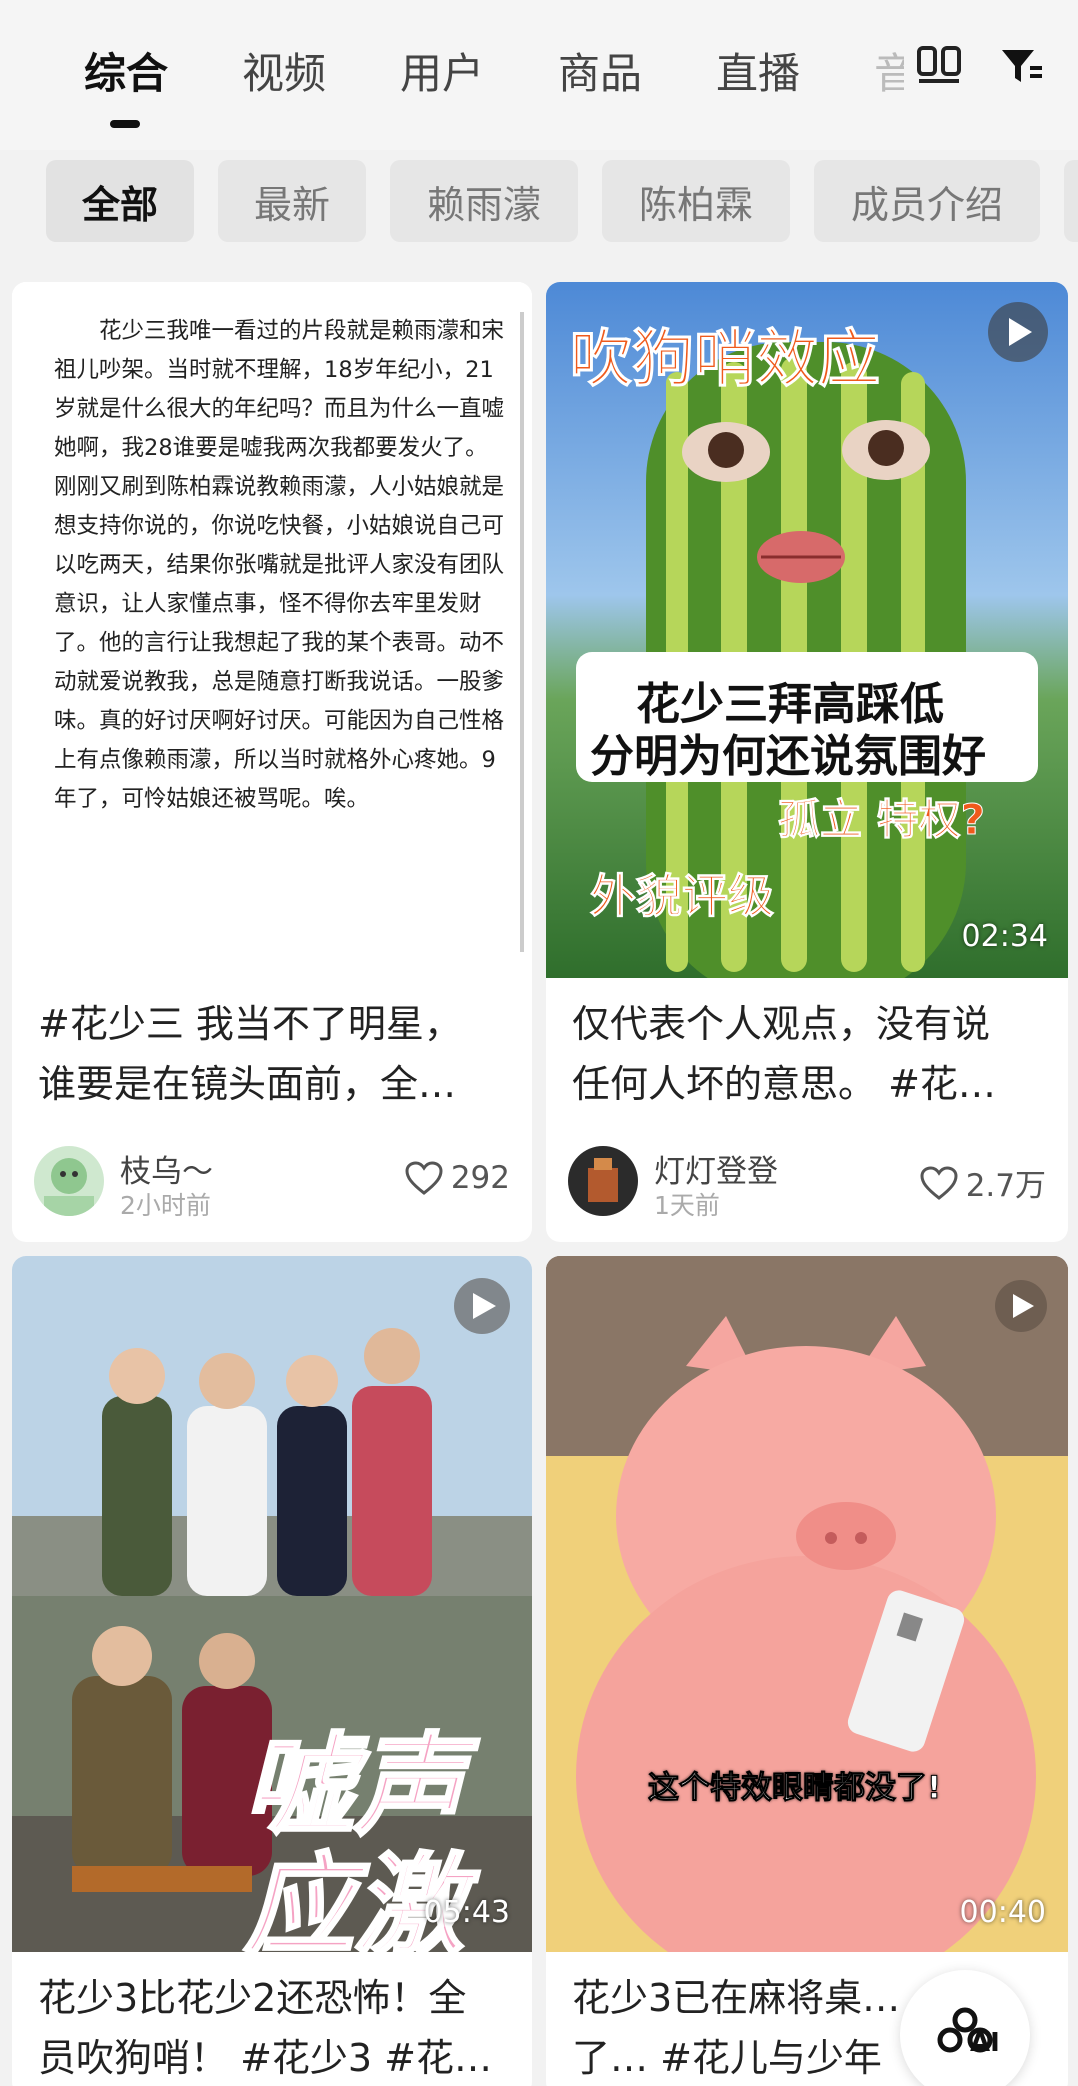 The width and height of the screenshot is (1078, 2086). What do you see at coordinates (442, 70) in the screenshot?
I see `tab-users: 用户` at bounding box center [442, 70].